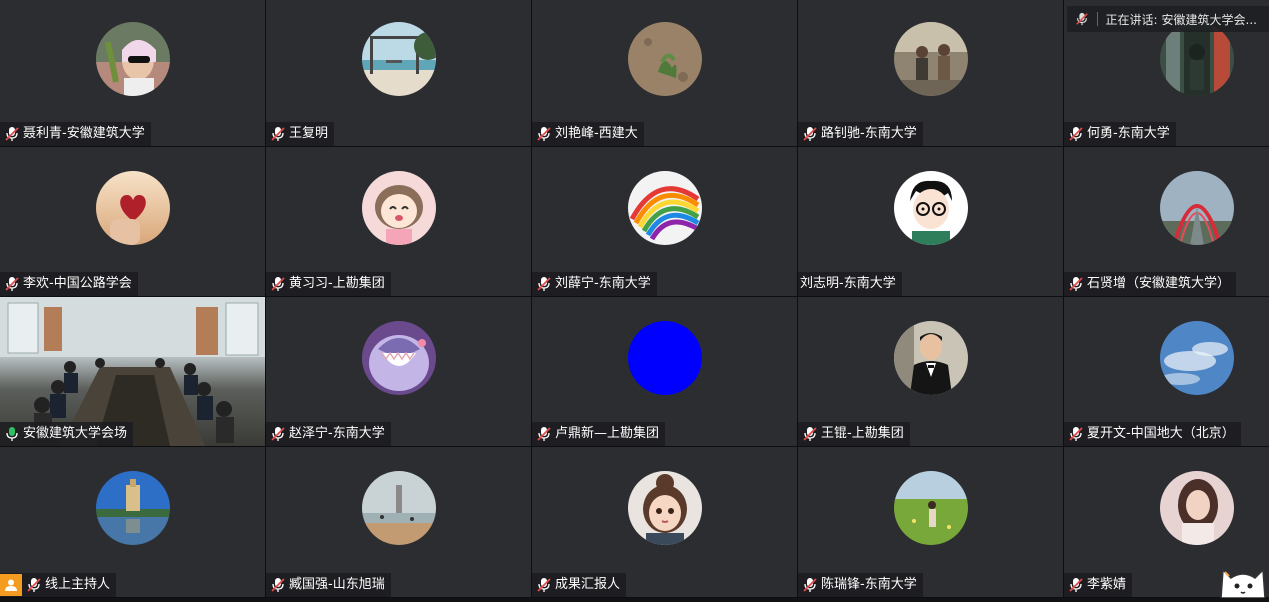  Describe the element at coordinates (931, 358) in the screenshot. I see `man-in-suit-avatar` at that location.